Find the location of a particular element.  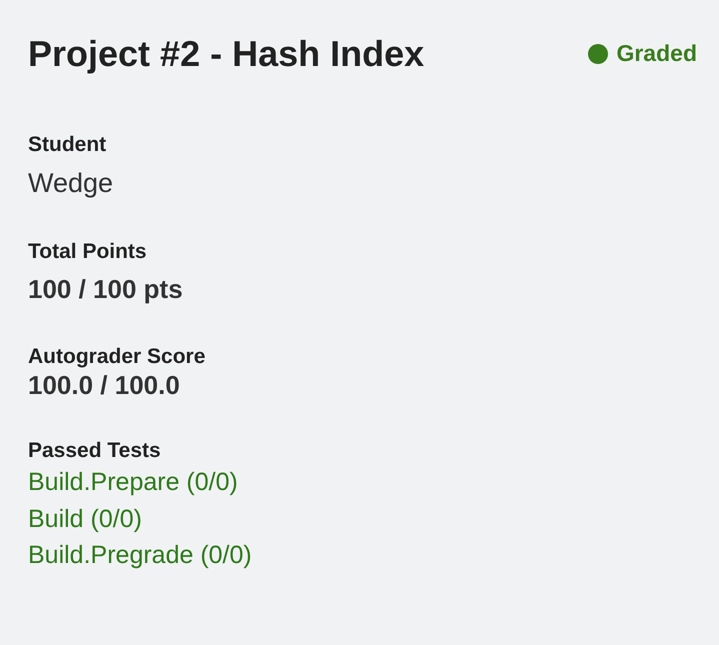

field-label: Student is located at coordinates (68, 145).